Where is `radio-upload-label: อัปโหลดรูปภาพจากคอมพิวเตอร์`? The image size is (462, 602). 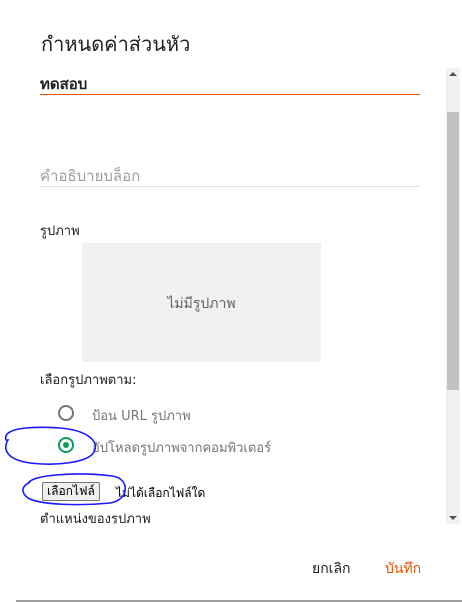
radio-upload-label: อัปโหลดรูปภาพจากคอมพิวเตอร์ is located at coordinates (181, 447).